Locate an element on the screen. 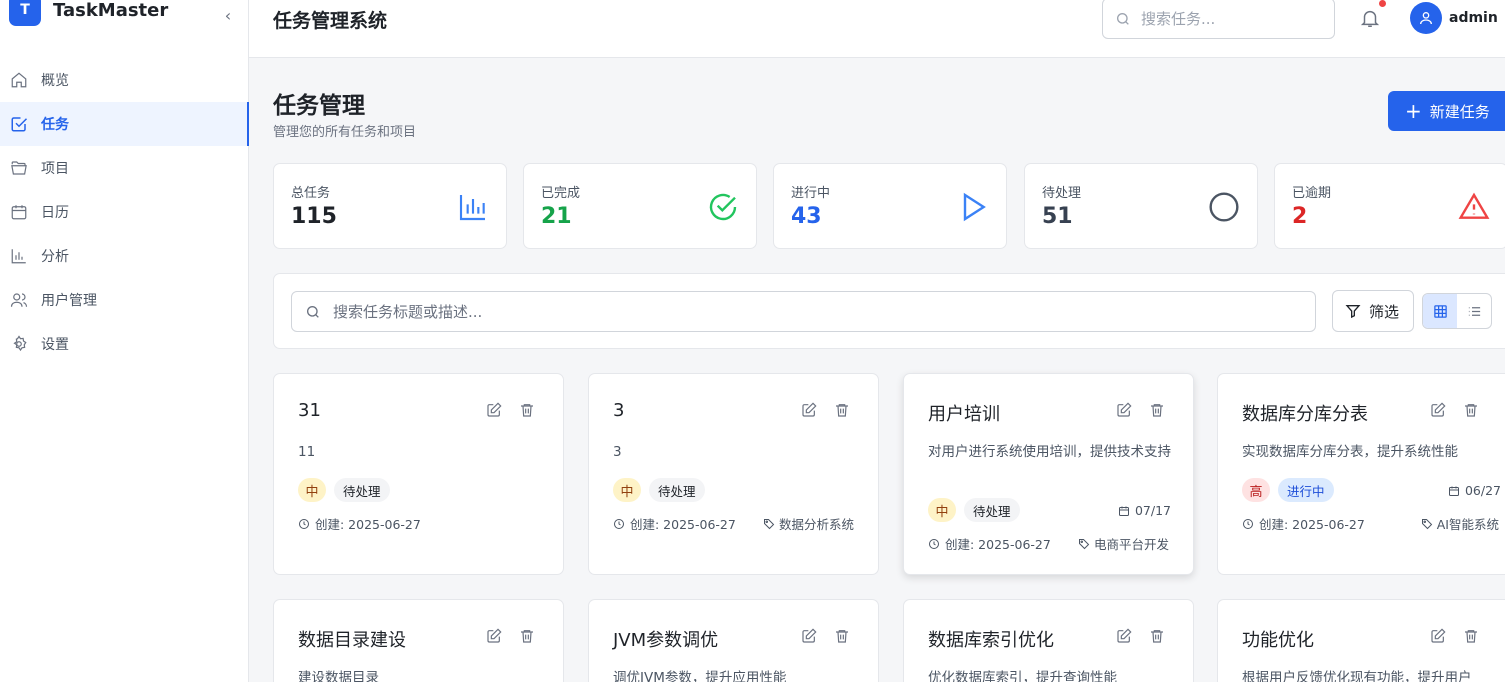 The image size is (1505, 682). header-search is located at coordinates (1218, 19).